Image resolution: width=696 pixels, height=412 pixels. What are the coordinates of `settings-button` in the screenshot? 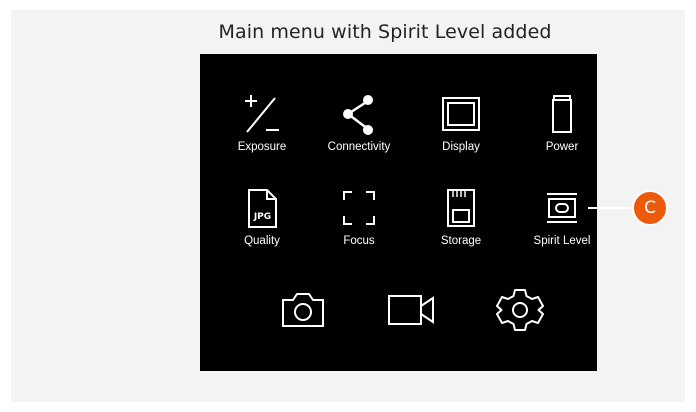 It's located at (520, 312).